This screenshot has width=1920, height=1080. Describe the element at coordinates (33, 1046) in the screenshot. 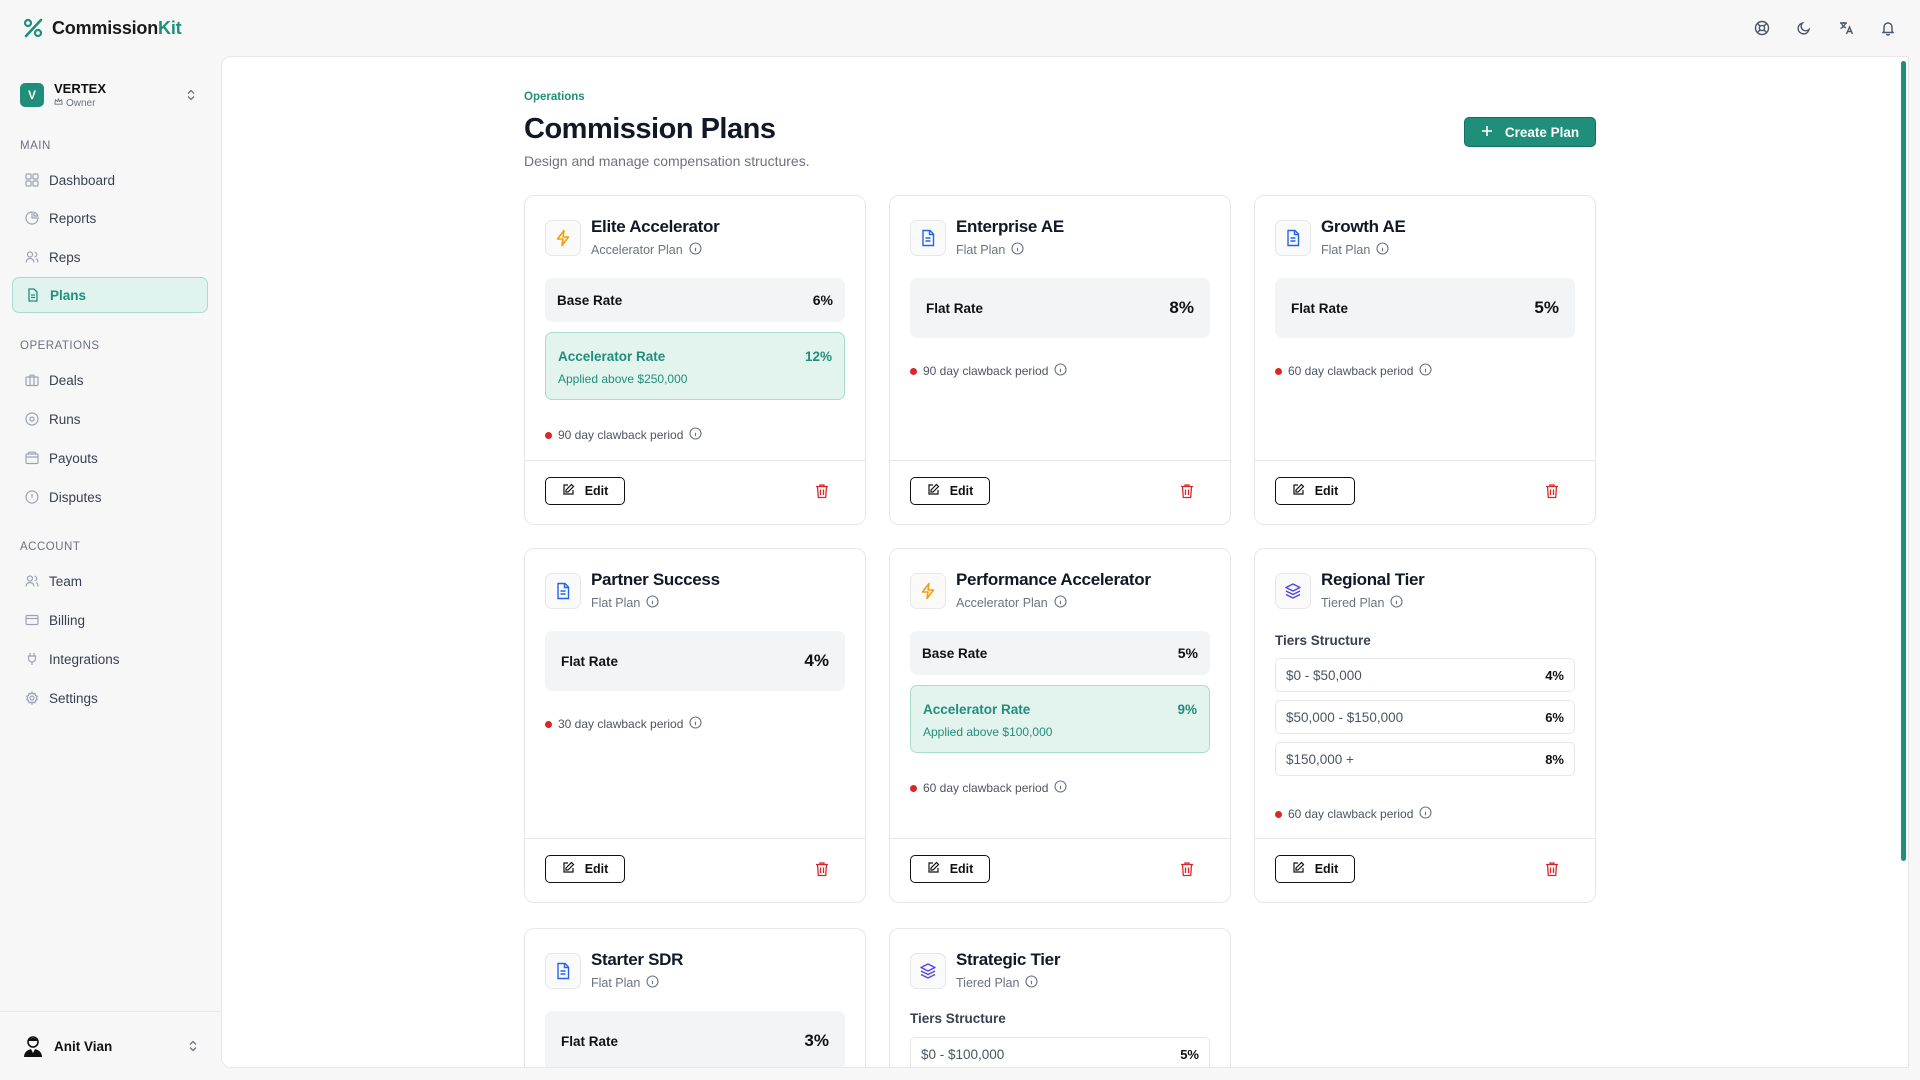

I see `avatar` at that location.